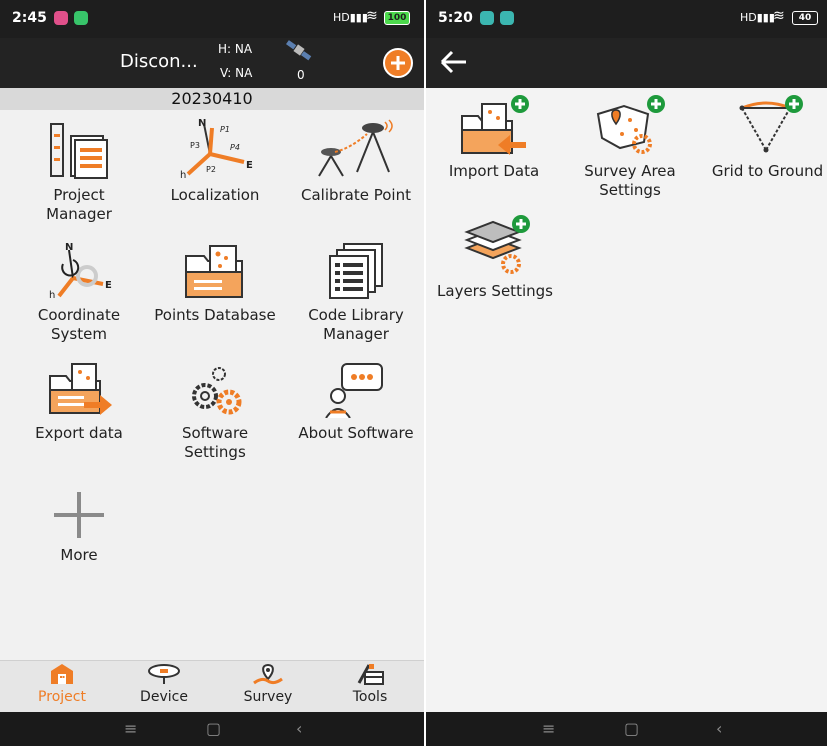 This screenshot has width=827, height=746. I want to click on points-database-icon, so click(214, 271).